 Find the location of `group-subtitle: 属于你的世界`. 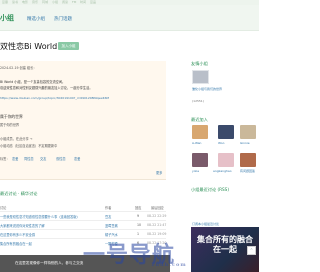

group-subtitle: 属于你的世界 is located at coordinates (11, 116).